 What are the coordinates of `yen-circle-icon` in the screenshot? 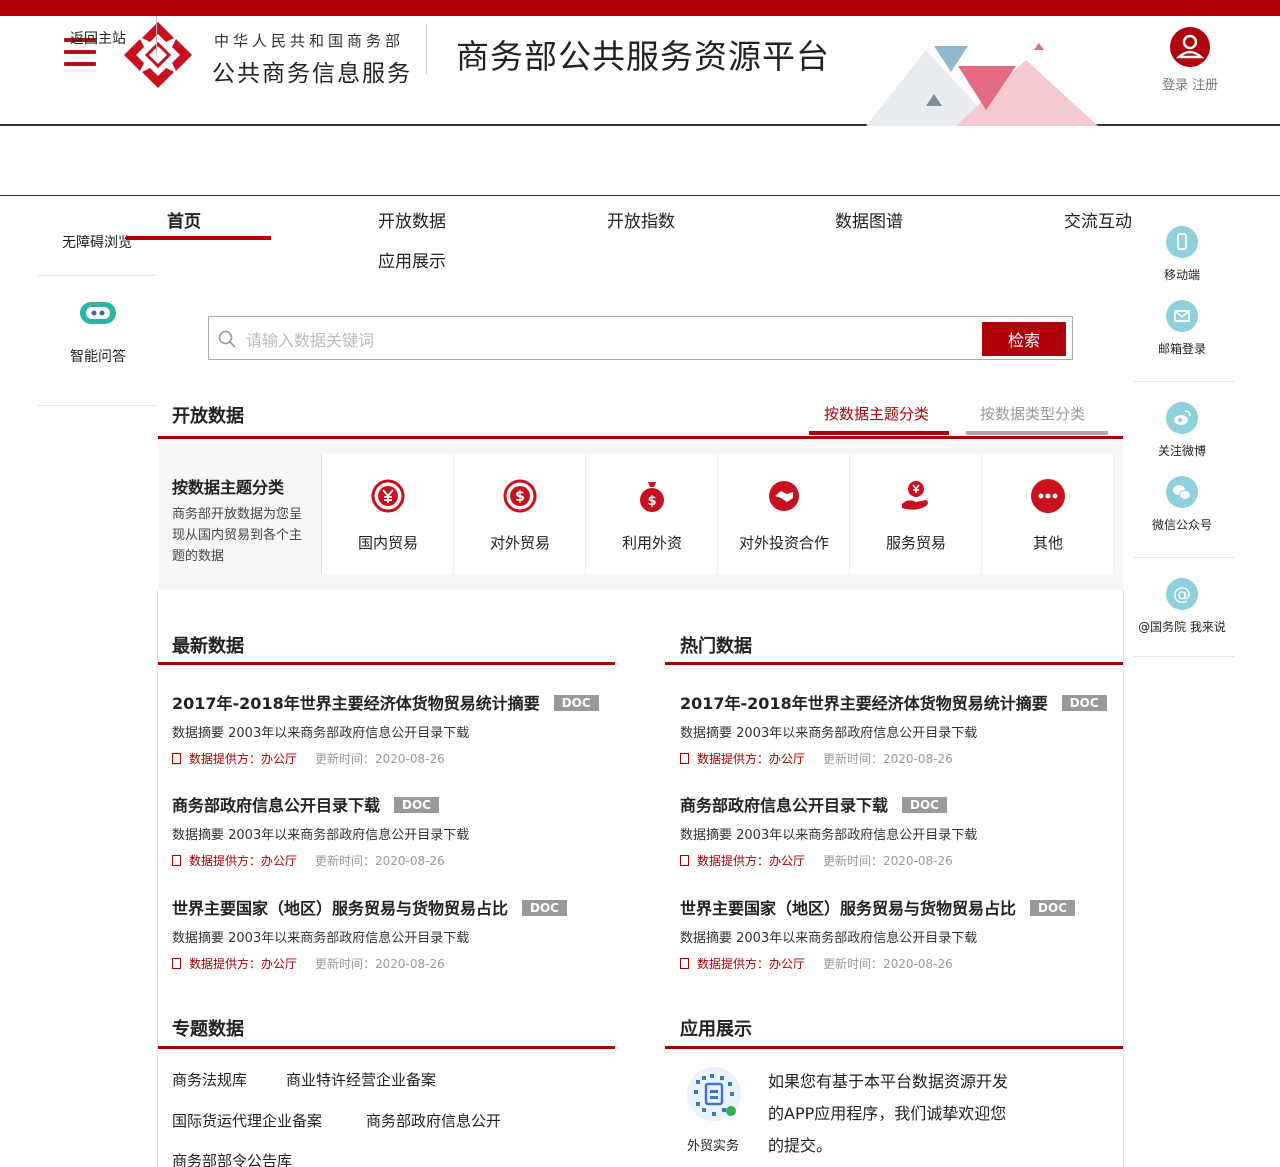 It's located at (388, 496).